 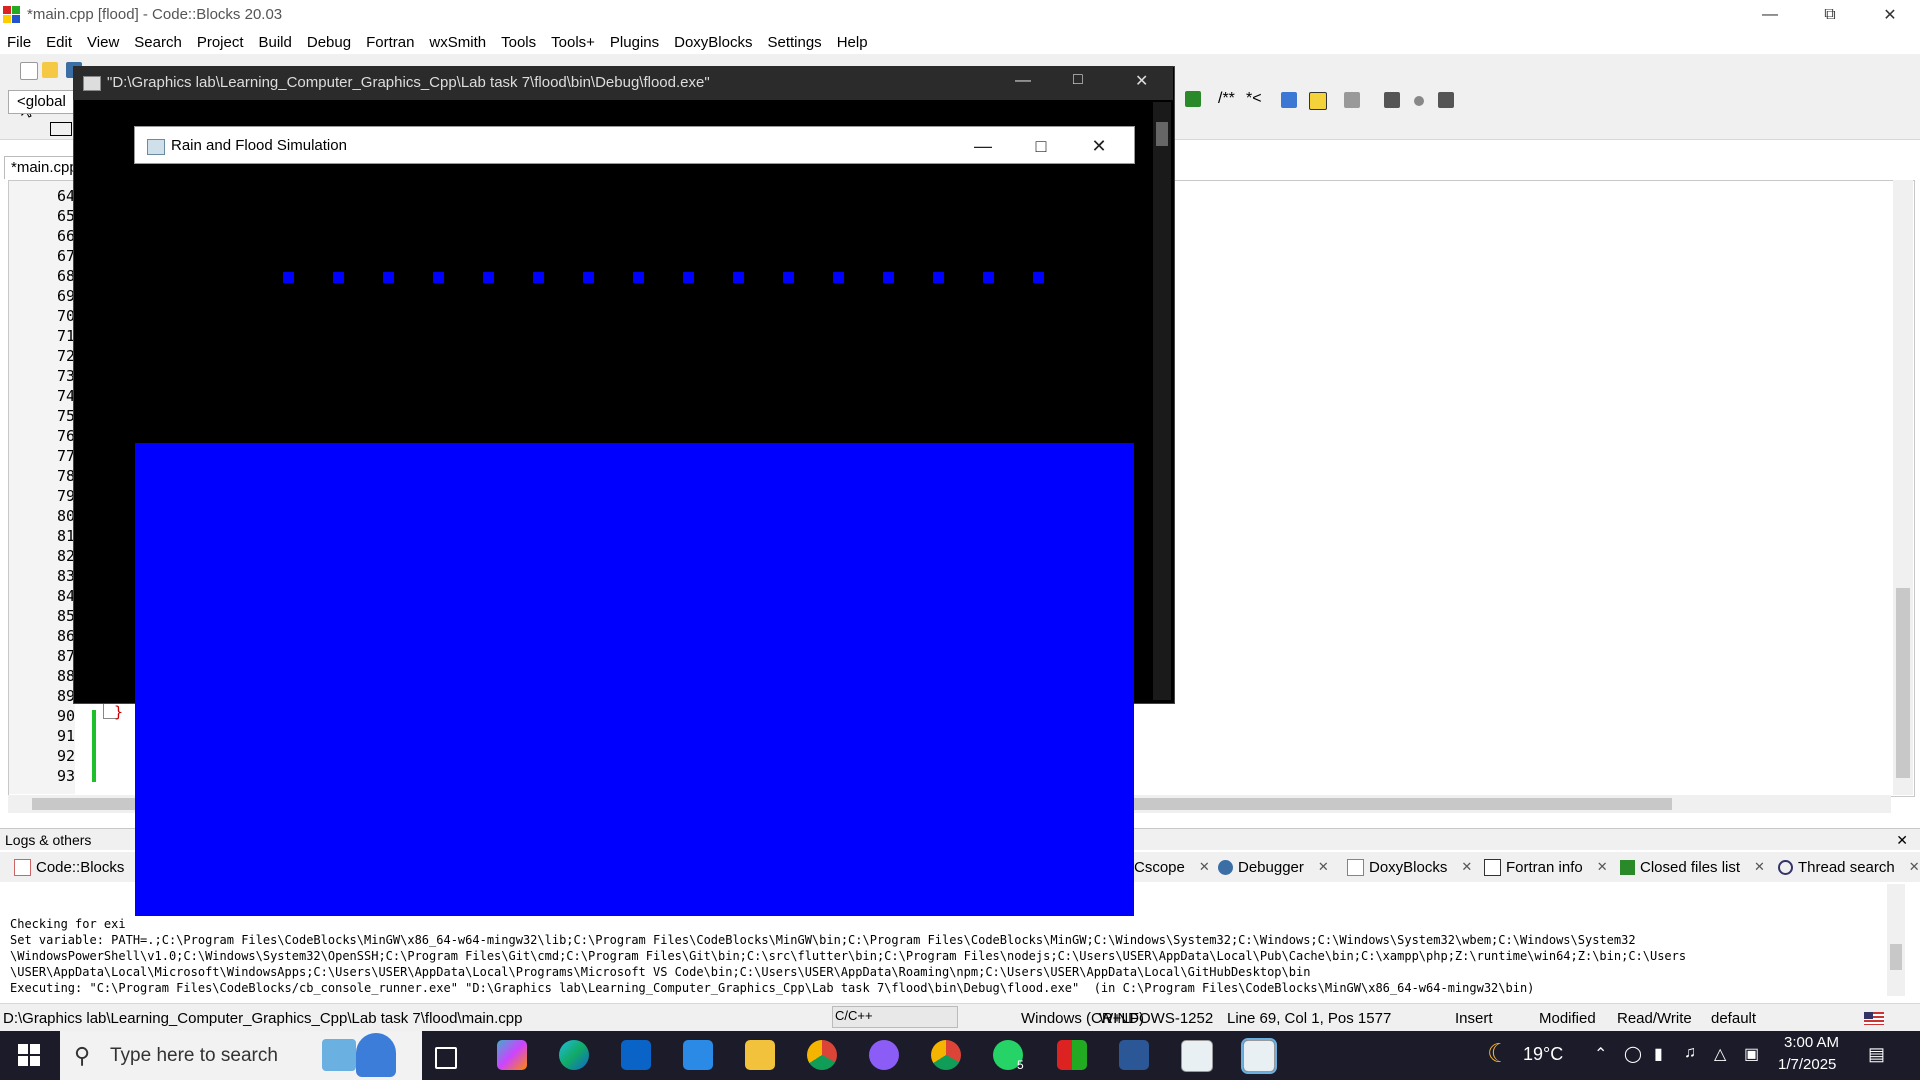 I want to click on word-icon, so click(x=1134, y=1055).